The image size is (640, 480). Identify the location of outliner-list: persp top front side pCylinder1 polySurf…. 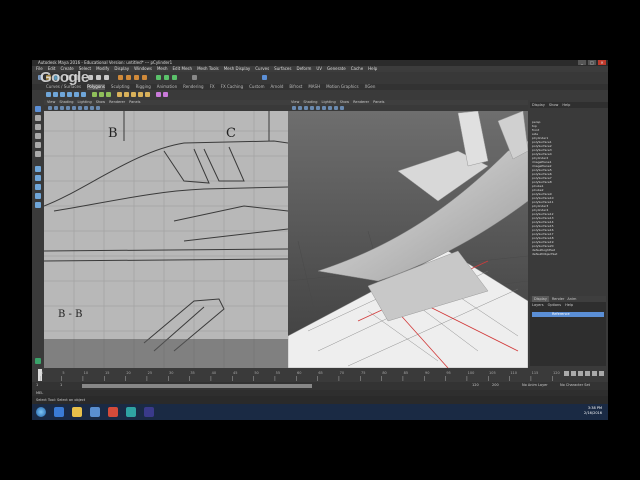
(567, 188).